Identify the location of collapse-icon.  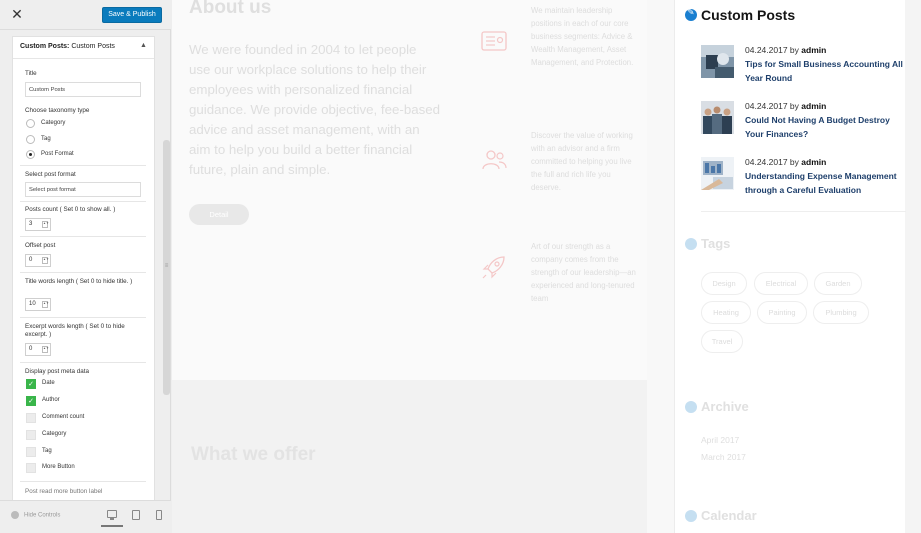
(15, 515).